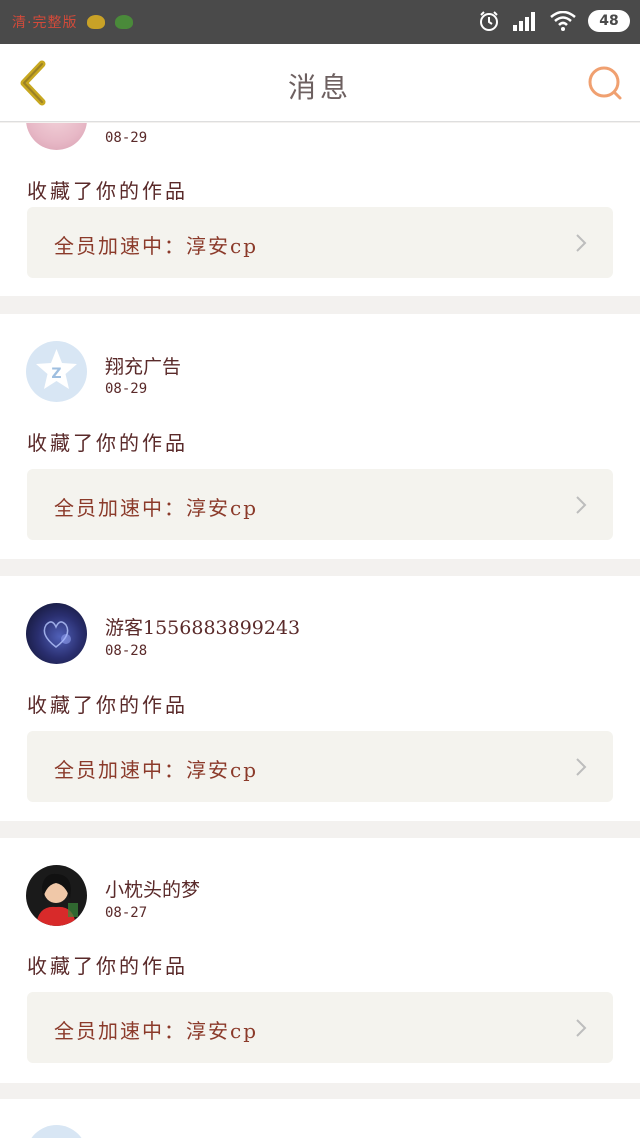 Image resolution: width=640 pixels, height=1138 pixels. I want to click on search-button, so click(605, 83).